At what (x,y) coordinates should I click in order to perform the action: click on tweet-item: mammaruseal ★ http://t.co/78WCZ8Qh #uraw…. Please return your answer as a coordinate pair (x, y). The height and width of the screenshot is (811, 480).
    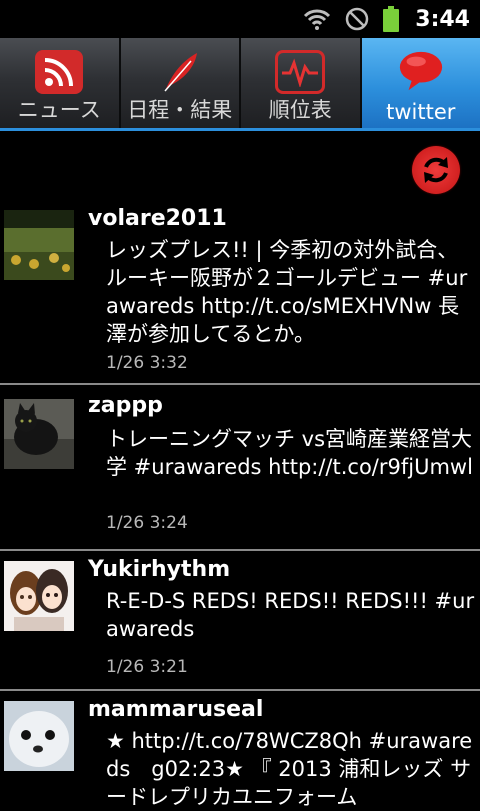
    Looking at the image, I should click on (240, 751).